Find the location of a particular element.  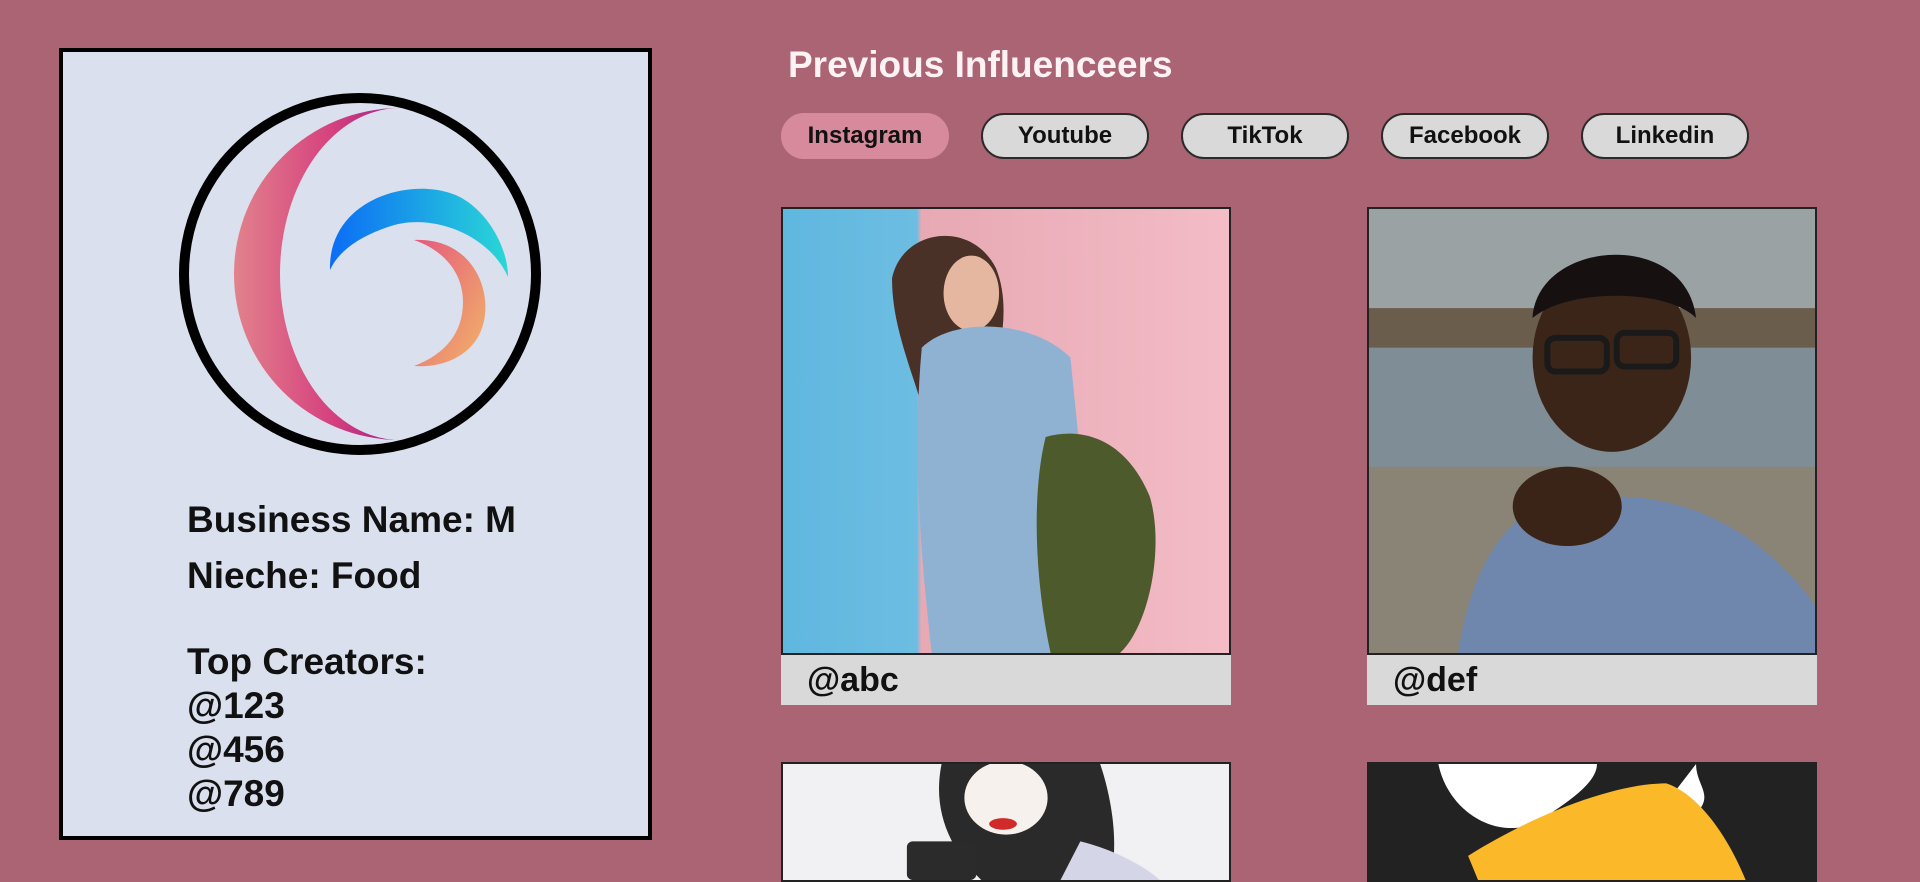

influencer-card: @abc is located at coordinates (1006, 456).